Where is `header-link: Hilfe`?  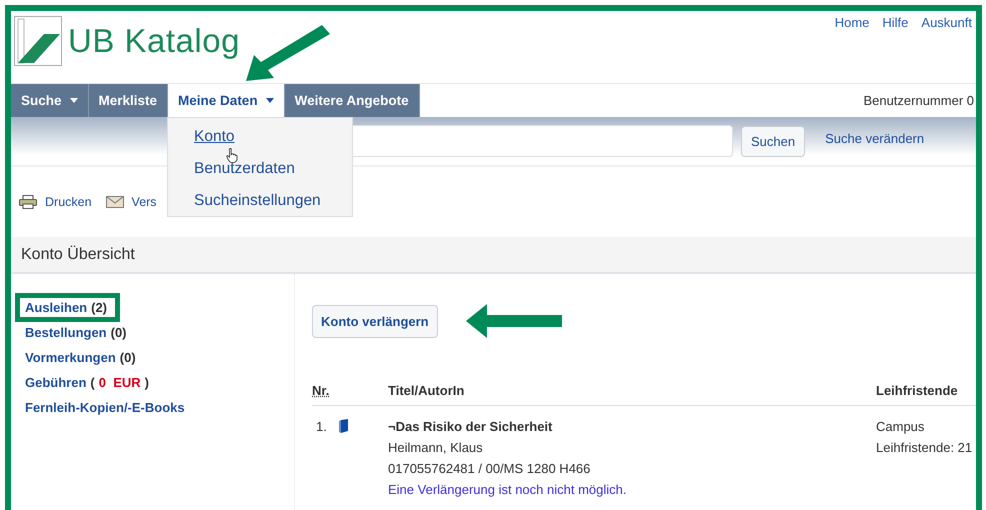 header-link: Hilfe is located at coordinates (895, 49).